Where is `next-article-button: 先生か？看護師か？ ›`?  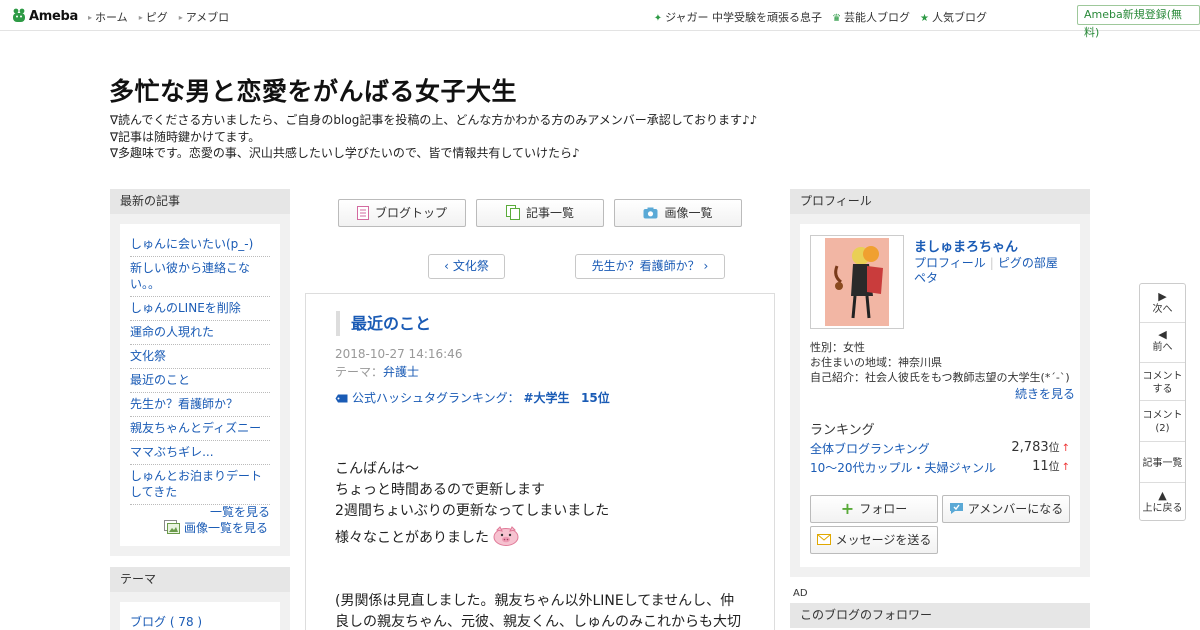 next-article-button: 先生か？看護師か？ › is located at coordinates (650, 266).